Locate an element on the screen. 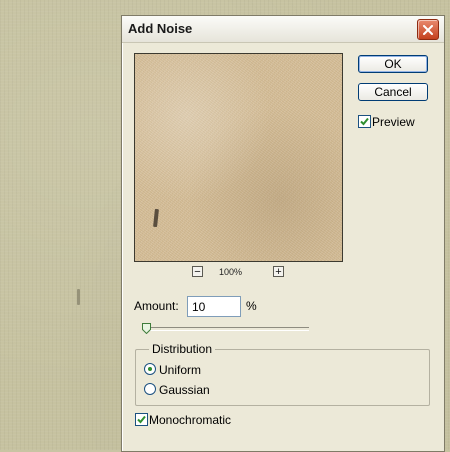 Image resolution: width=450 pixels, height=452 pixels. amount-slider-thumb is located at coordinates (147, 328).